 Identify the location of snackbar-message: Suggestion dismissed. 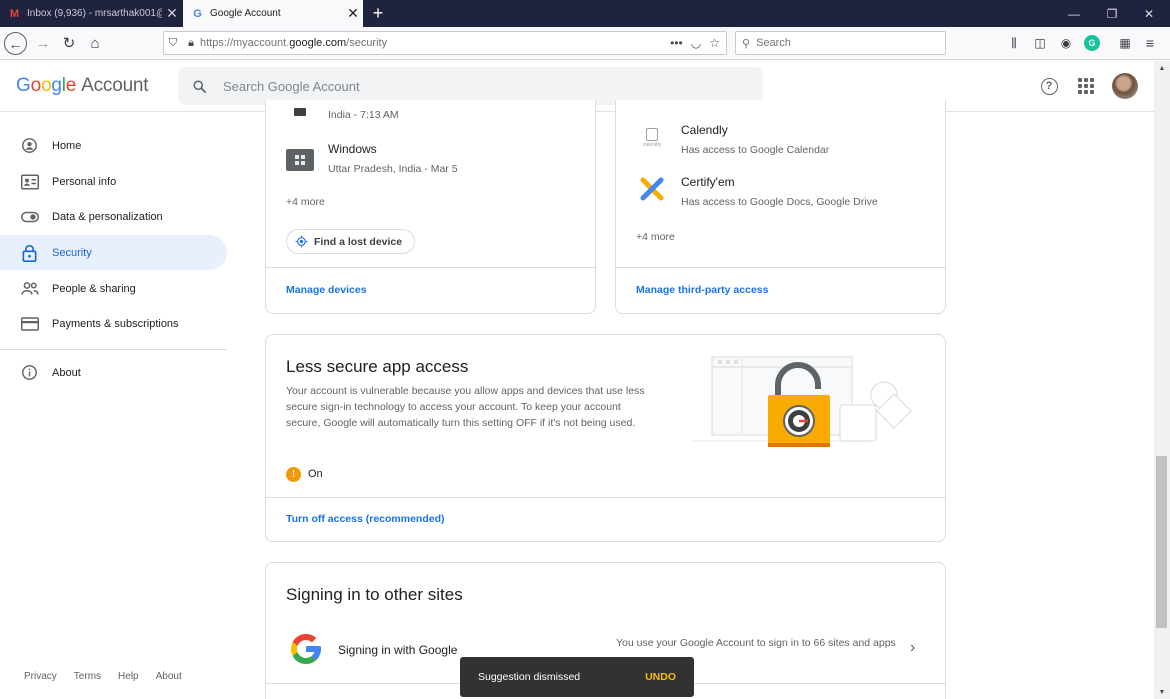
(529, 677).